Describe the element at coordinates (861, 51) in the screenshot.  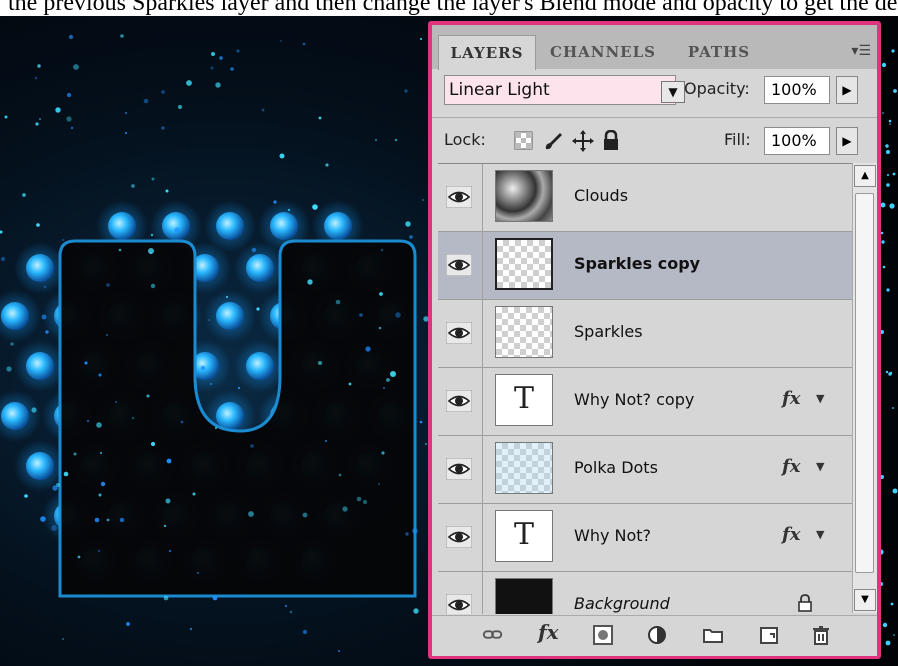
I see `panel-menu-icon: ▾☰` at that location.